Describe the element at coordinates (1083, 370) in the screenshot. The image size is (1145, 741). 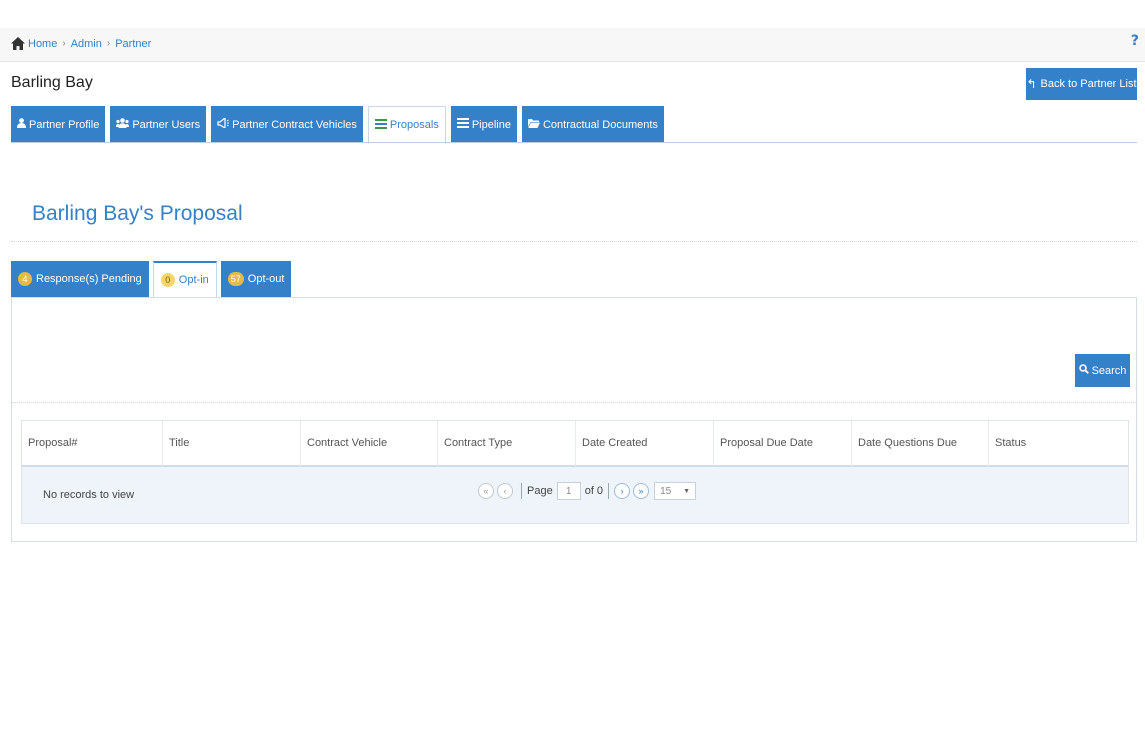
I see `search-icon` at that location.